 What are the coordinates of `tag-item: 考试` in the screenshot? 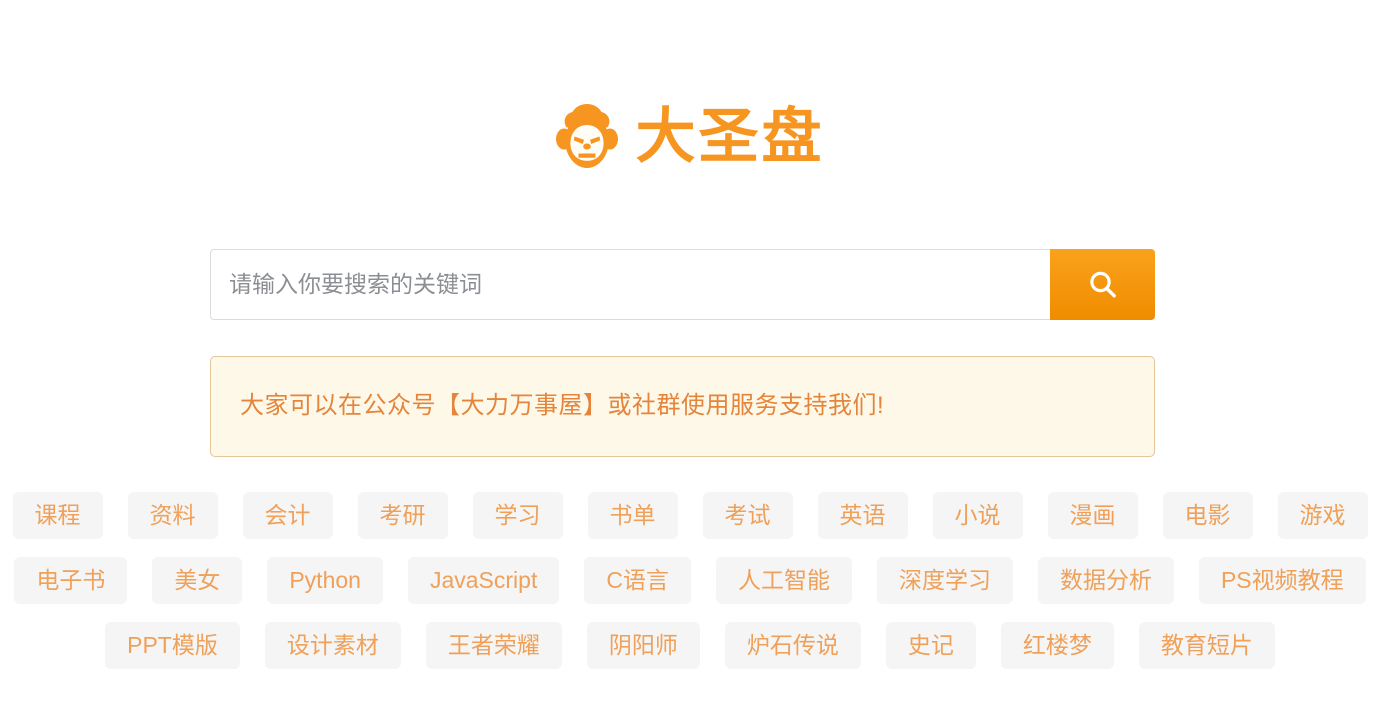 It's located at (747, 515).